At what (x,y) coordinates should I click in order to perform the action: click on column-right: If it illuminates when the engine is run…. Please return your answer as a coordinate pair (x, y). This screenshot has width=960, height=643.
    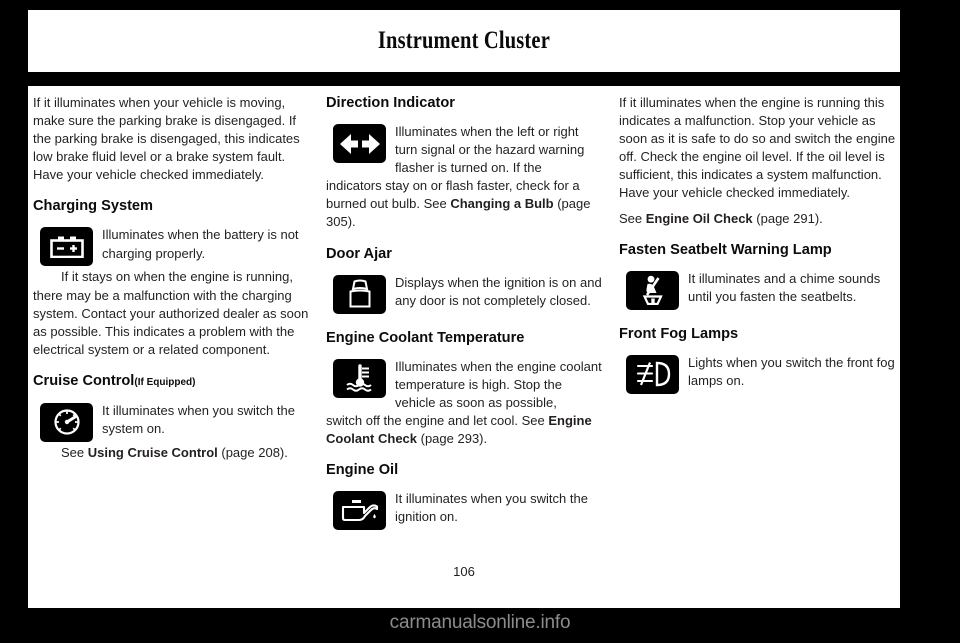
    Looking at the image, I should click on (757, 245).